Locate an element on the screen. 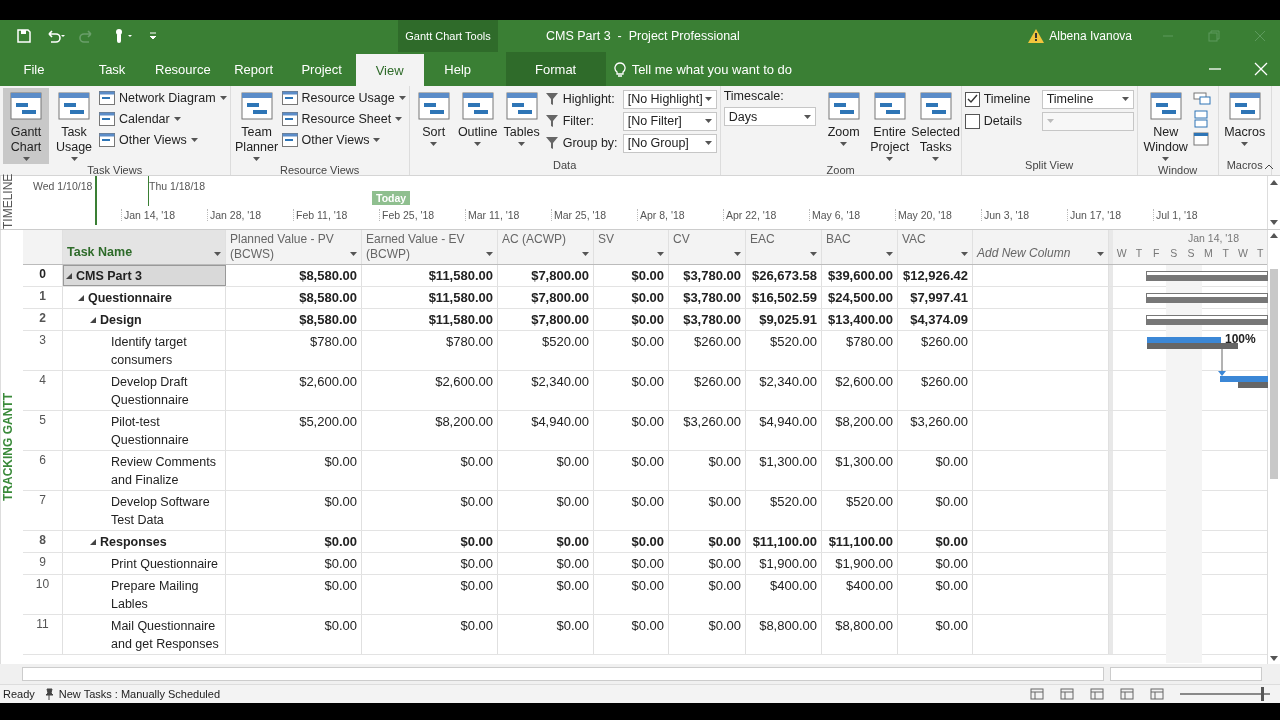  task-name-cell: Develop Draft Questionnaire is located at coordinates (144, 390).